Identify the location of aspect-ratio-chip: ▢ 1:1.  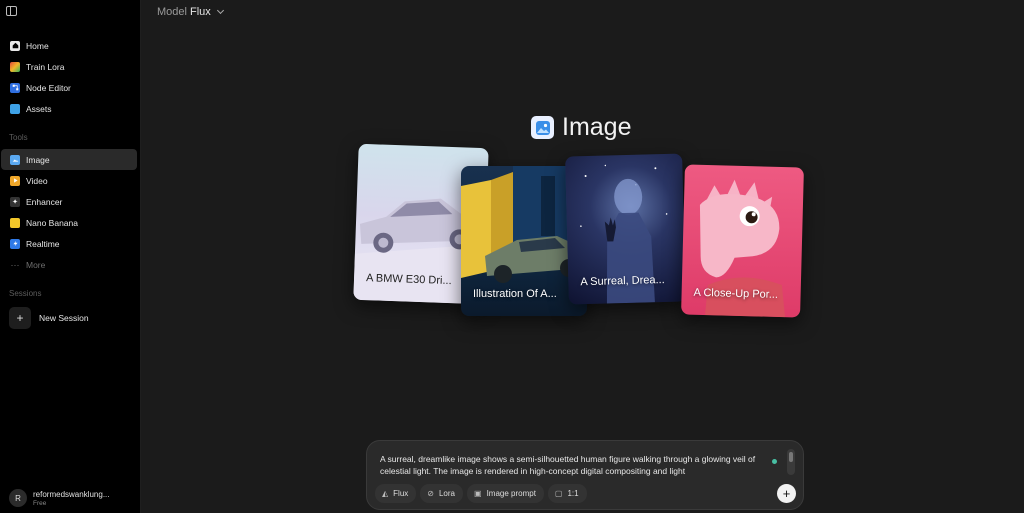
(567, 493).